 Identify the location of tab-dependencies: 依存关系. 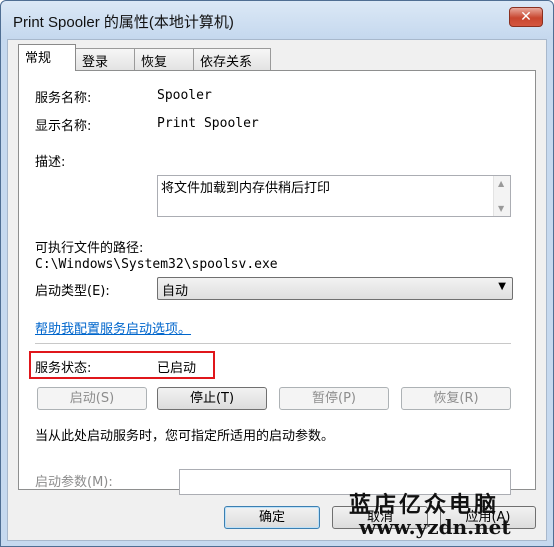
(232, 59).